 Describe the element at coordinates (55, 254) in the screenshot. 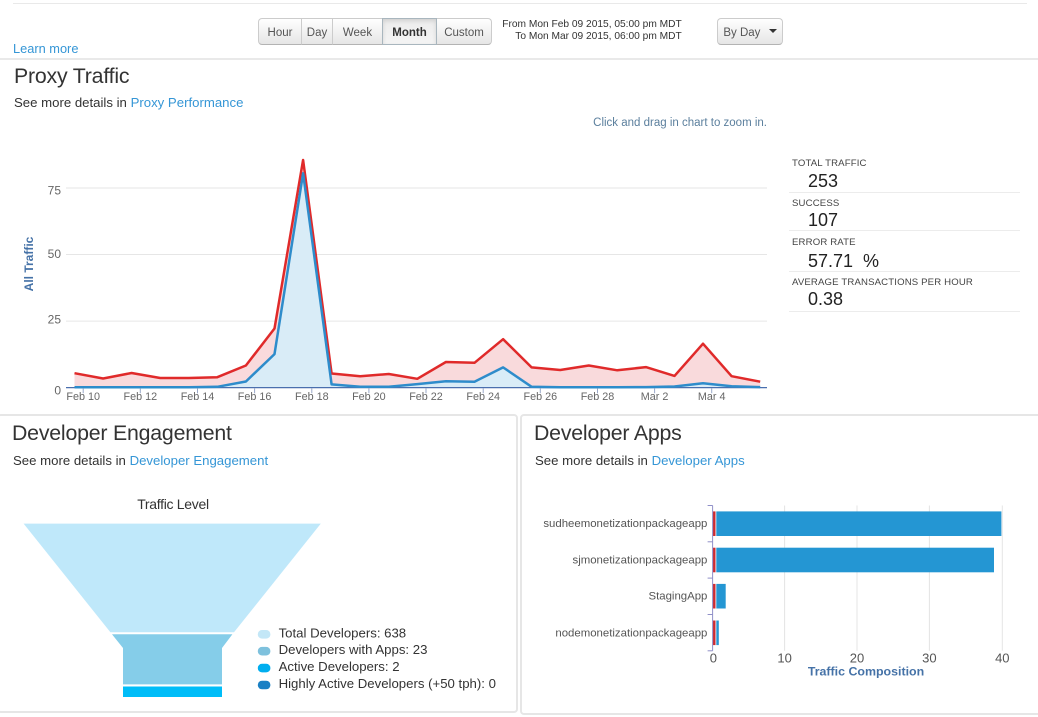

I see `svg-text: 50` at that location.